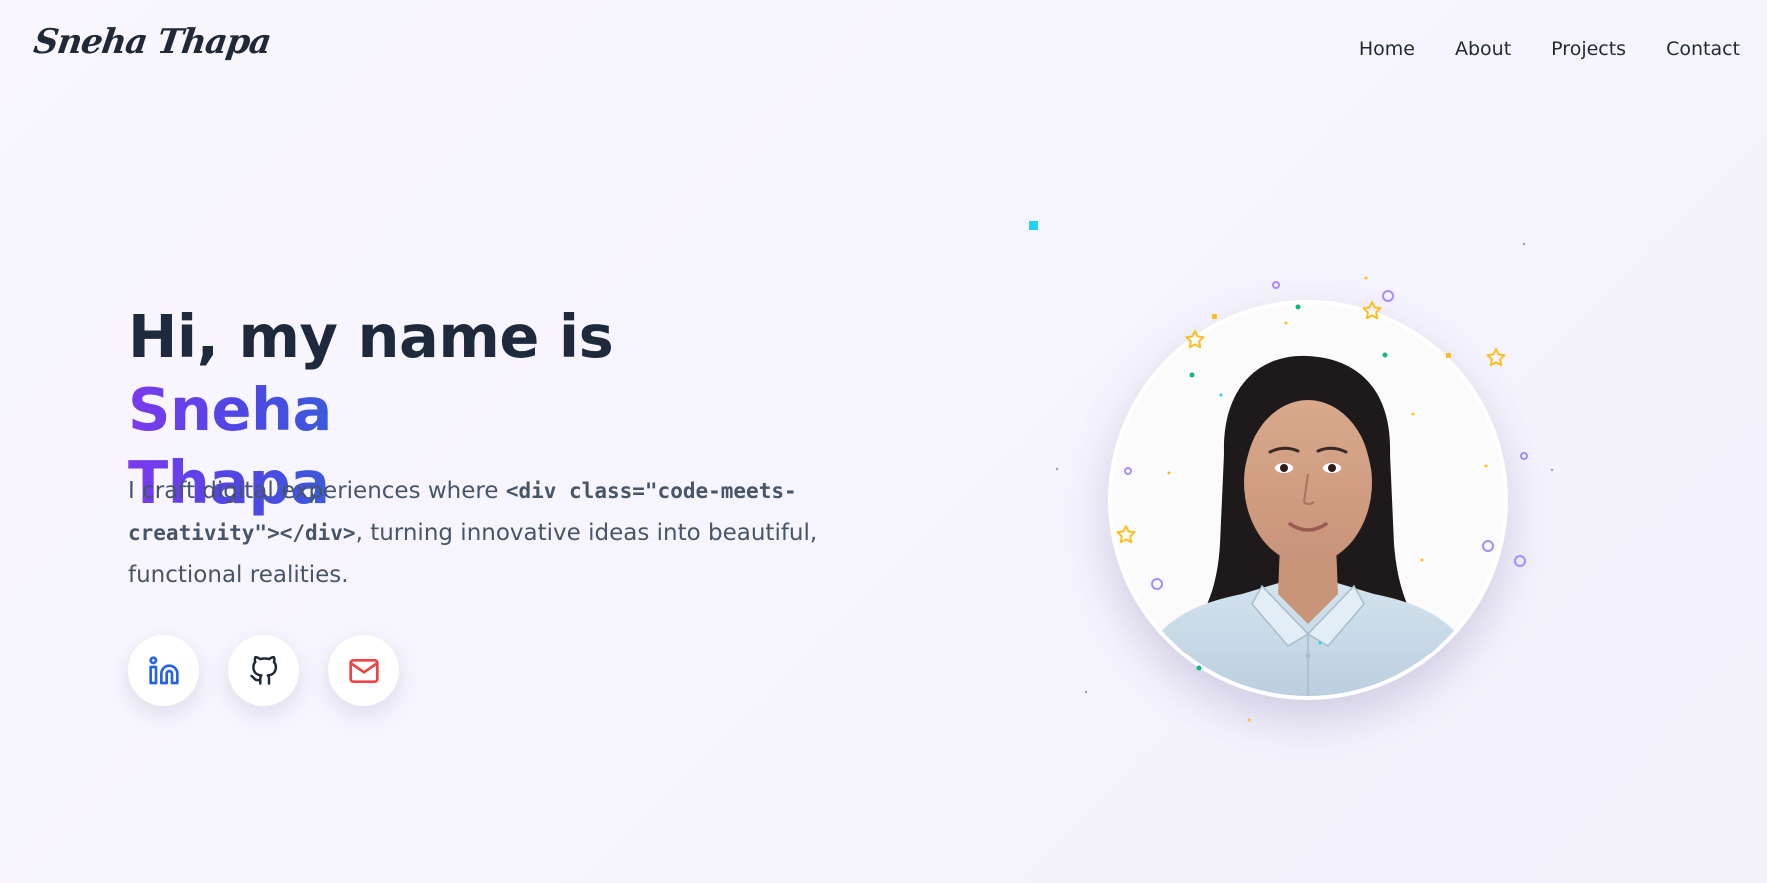  Describe the element at coordinates (1529, 49) in the screenshot. I see `main-nav: Home About Projects Contact` at that location.